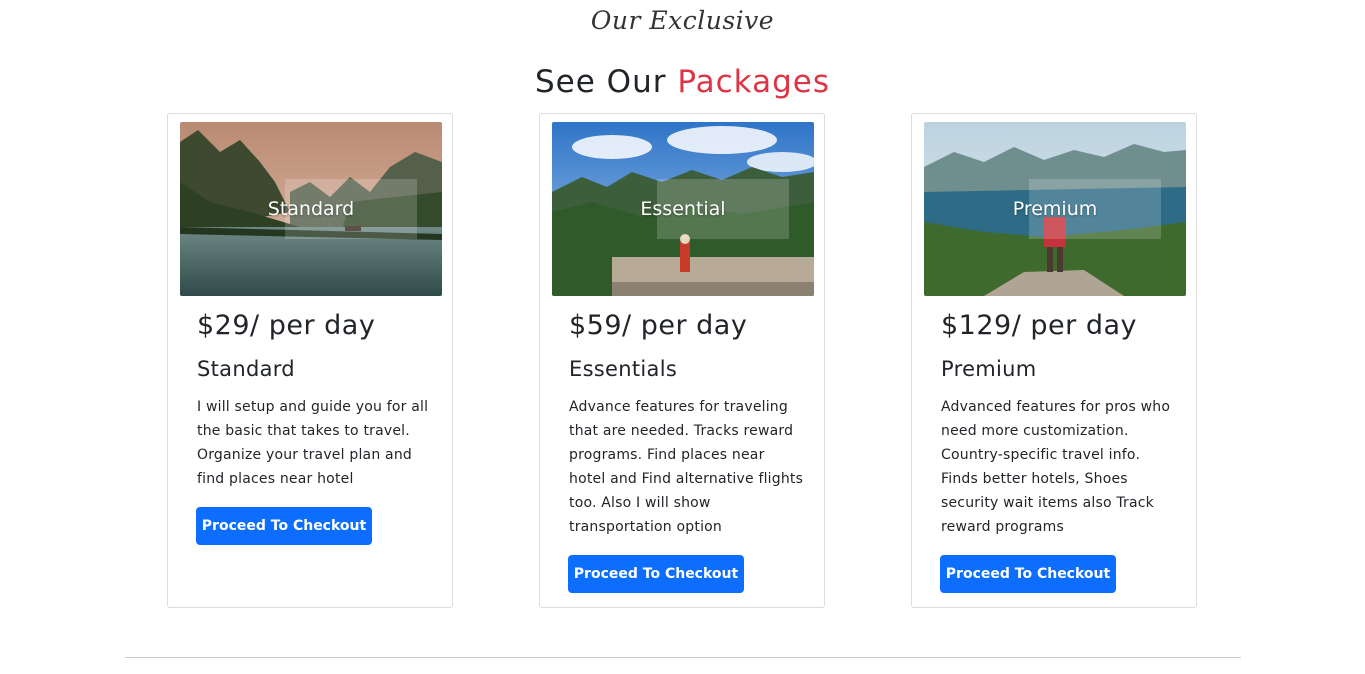  I want to click on package-price: $29/ per day, so click(286, 325).